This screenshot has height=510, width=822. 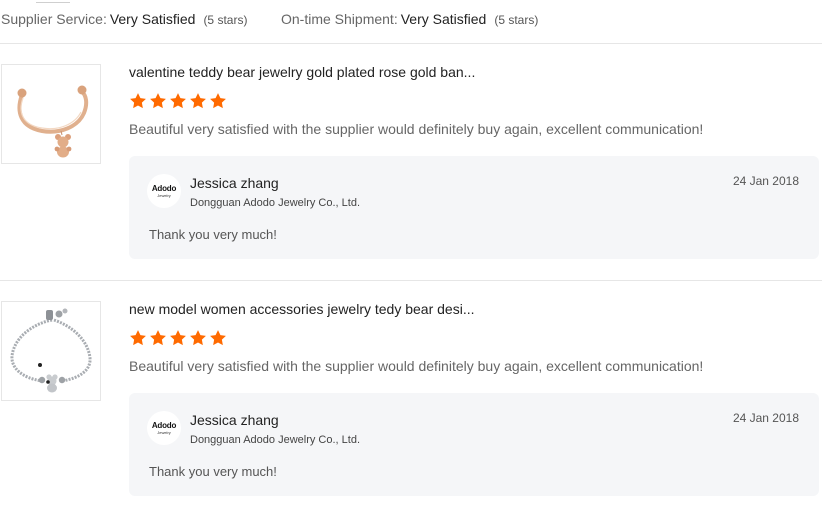 I want to click on supplier-service-rating: Supplier Service: Very Satisfied (5 stars), so click(x=124, y=19).